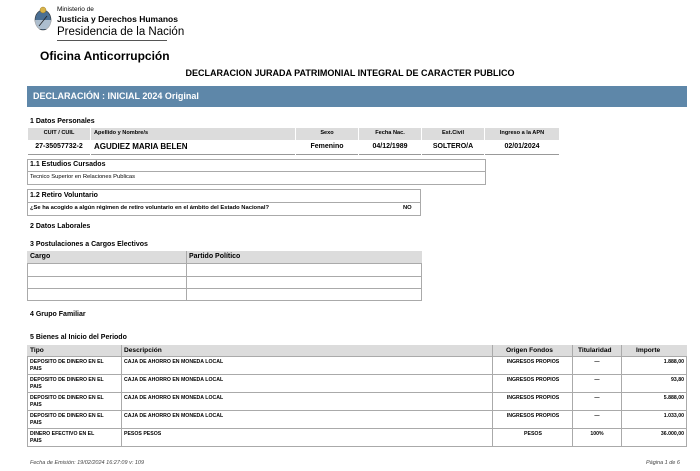 The width and height of the screenshot is (700, 471). I want to click on ministry-rule, so click(112, 40).